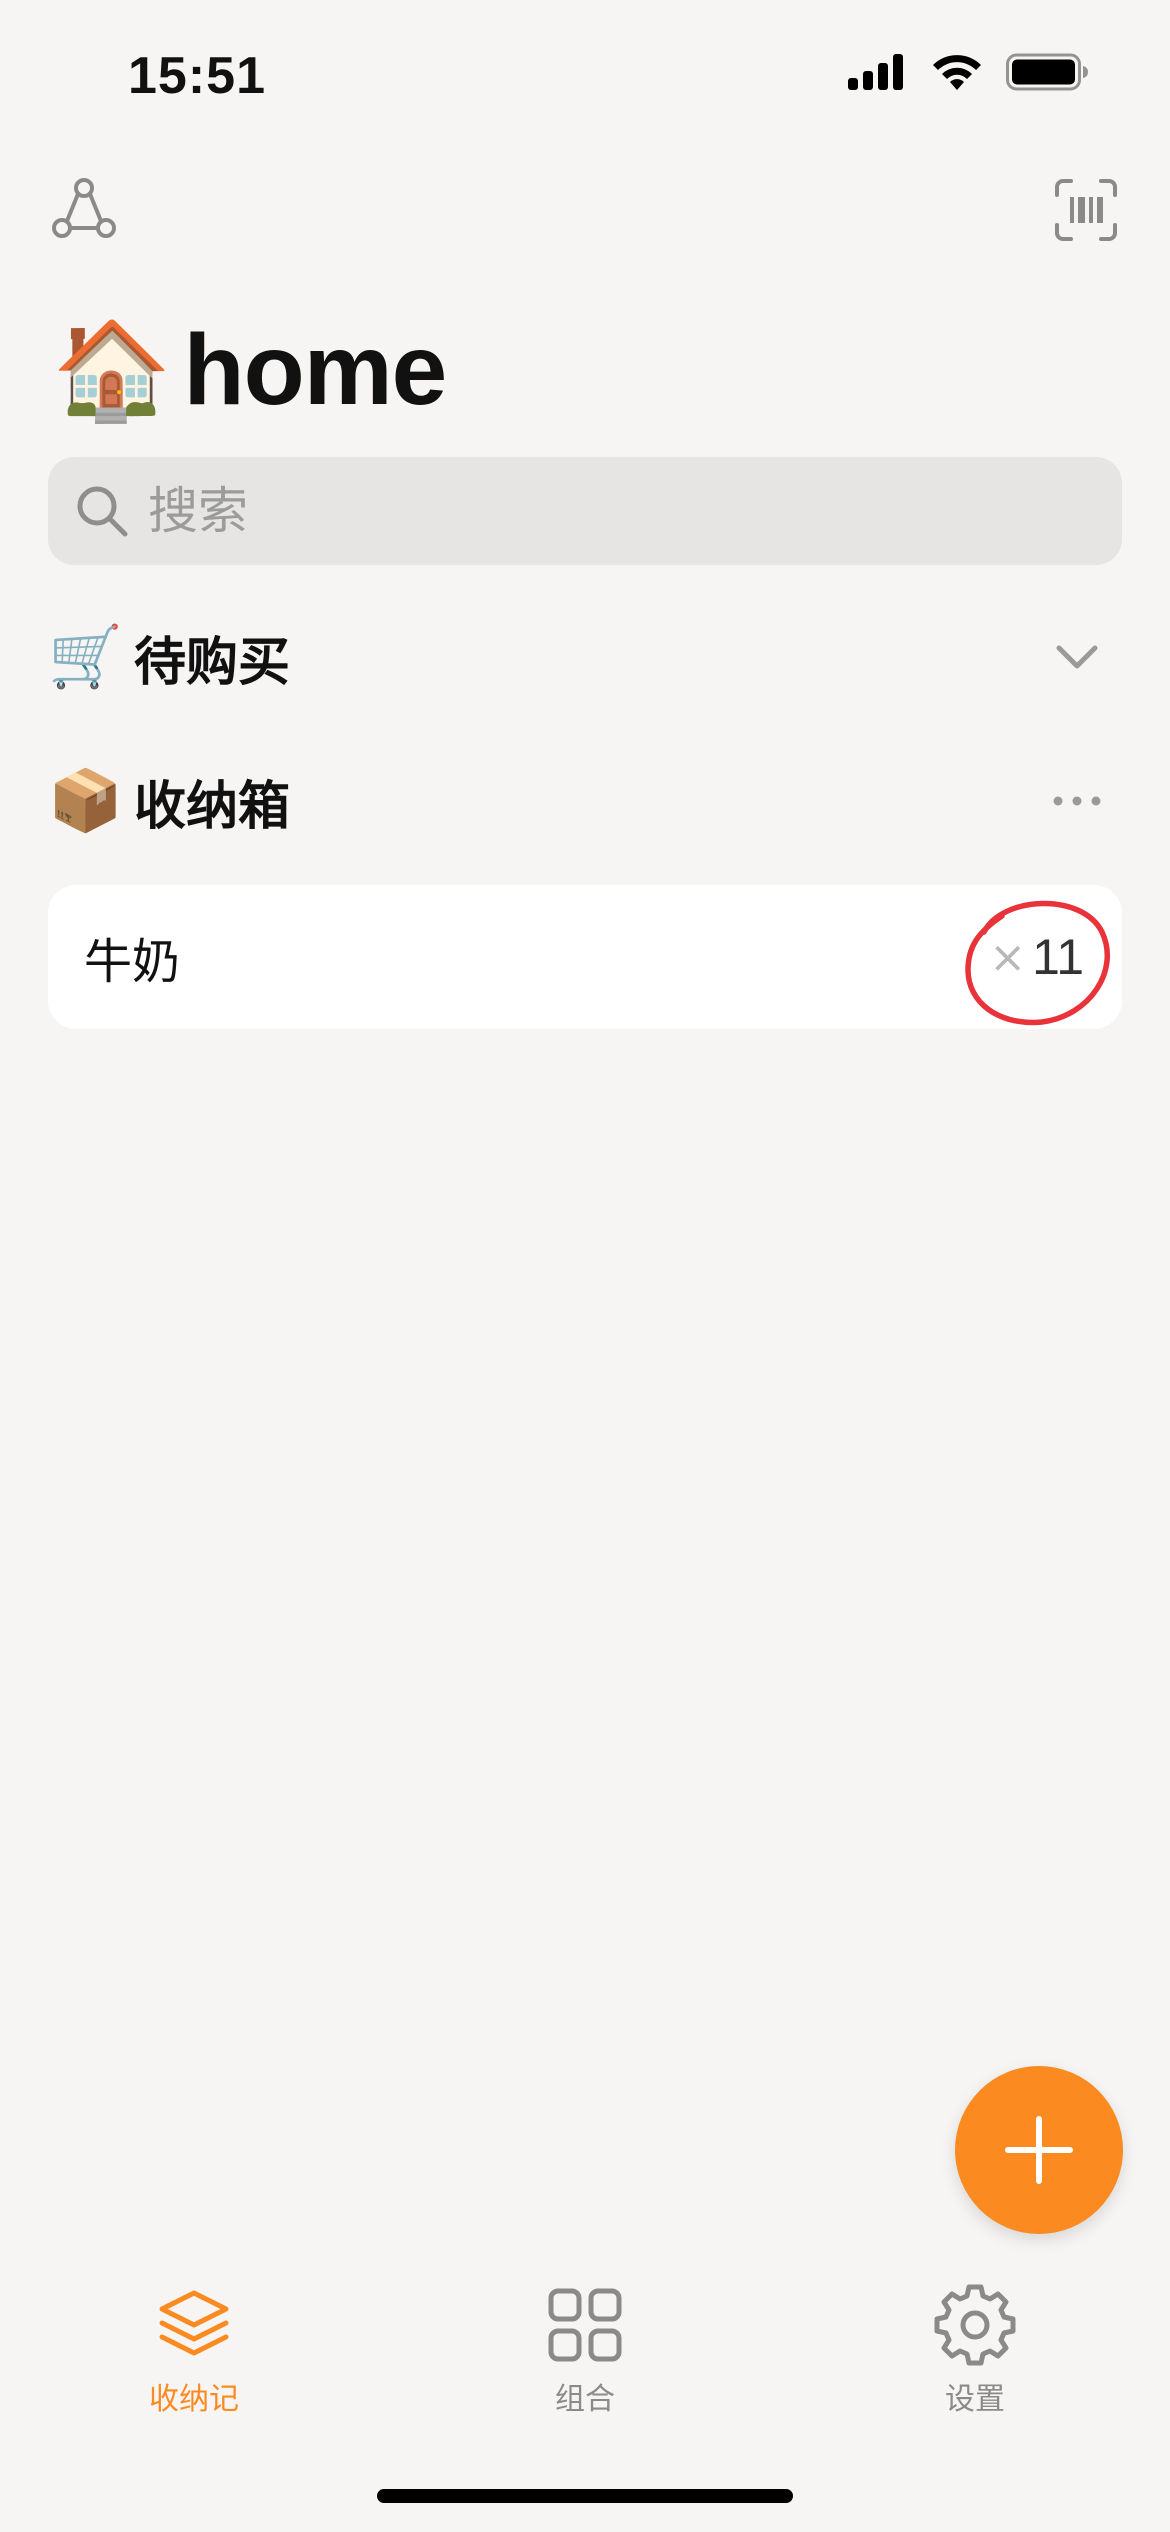 The height and width of the screenshot is (2532, 1170). I want to click on grid-icon, so click(585, 2325).